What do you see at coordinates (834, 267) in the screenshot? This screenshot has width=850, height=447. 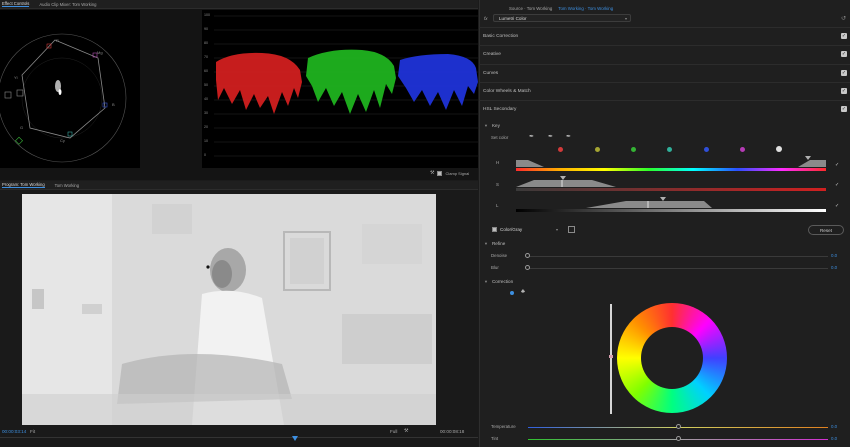 I see `blur-value: 0.0` at bounding box center [834, 267].